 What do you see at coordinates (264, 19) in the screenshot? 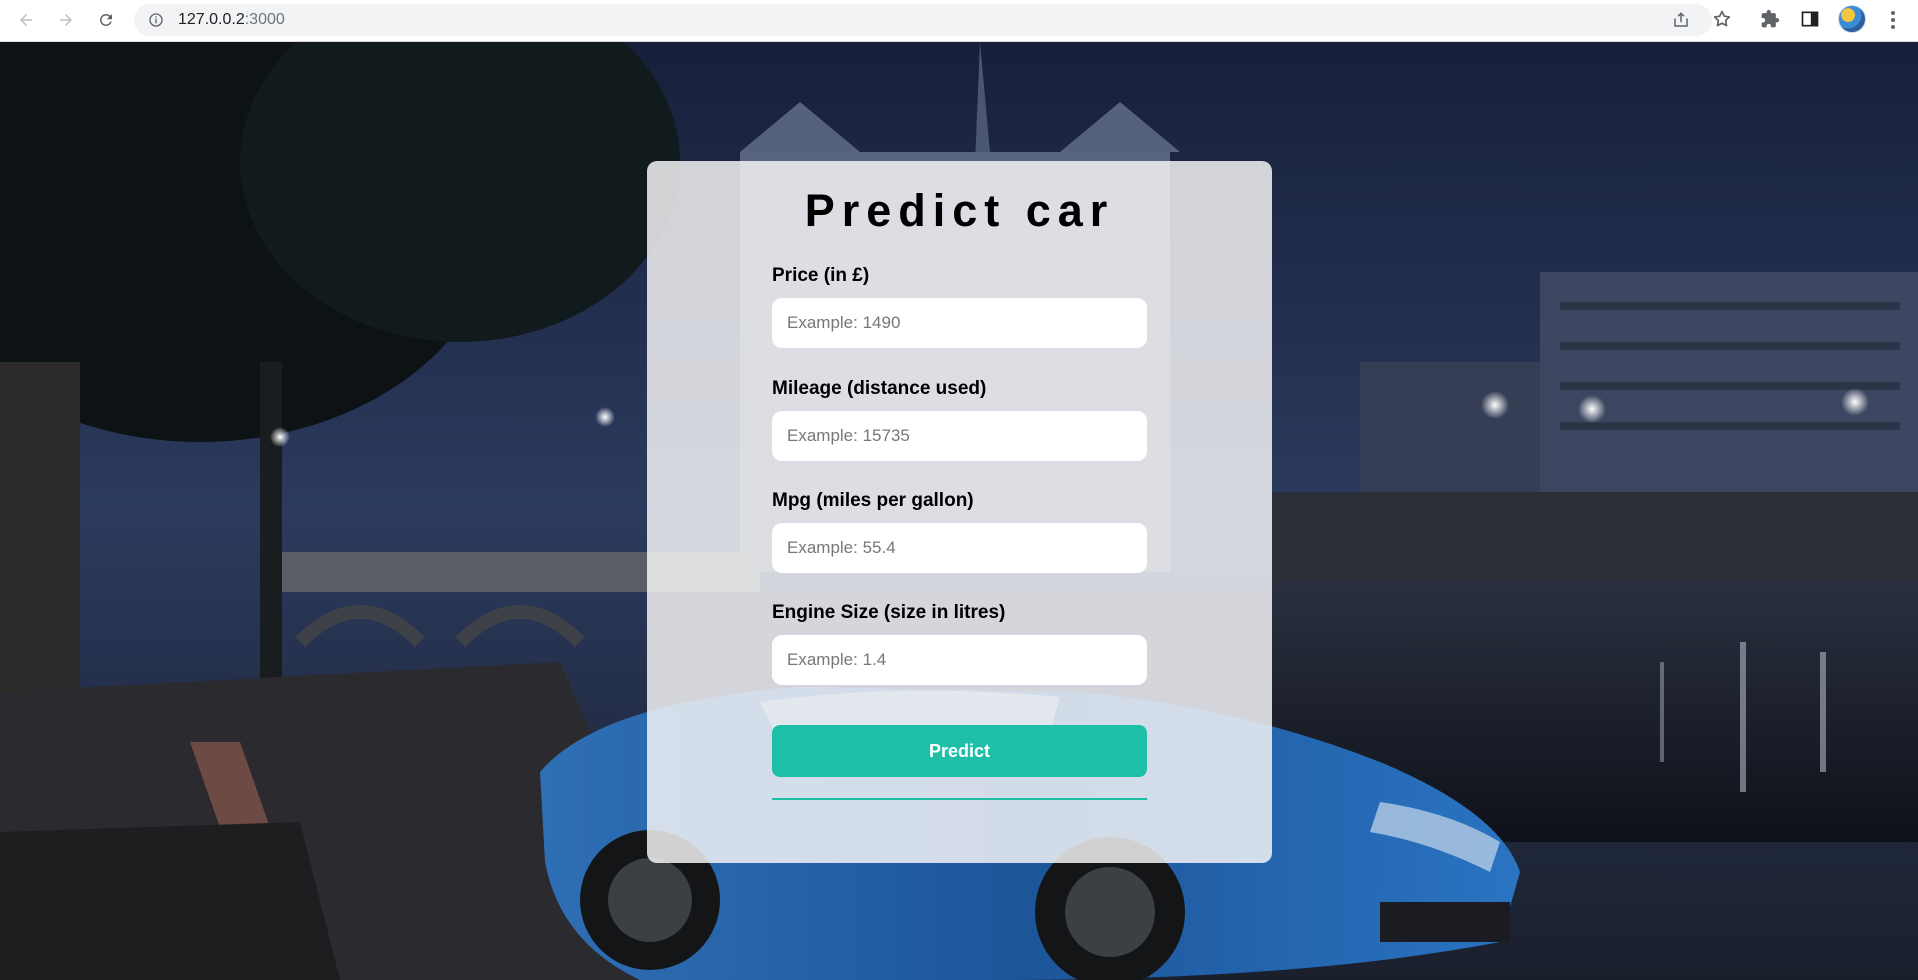
I see `url-port: :3000` at bounding box center [264, 19].